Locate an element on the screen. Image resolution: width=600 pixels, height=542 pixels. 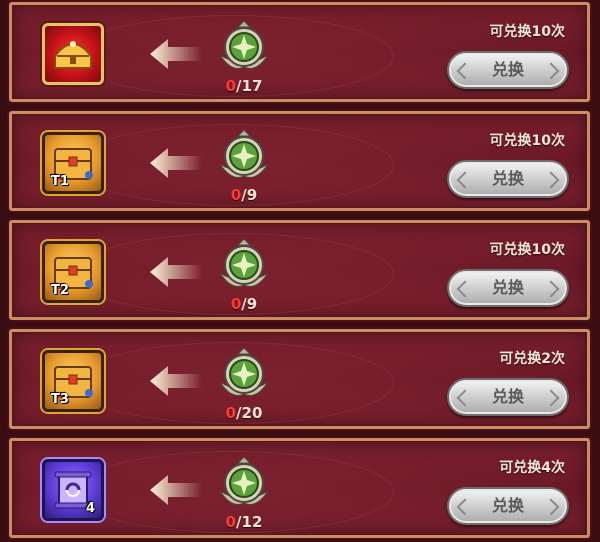
required-count: /20 is located at coordinates (249, 413).